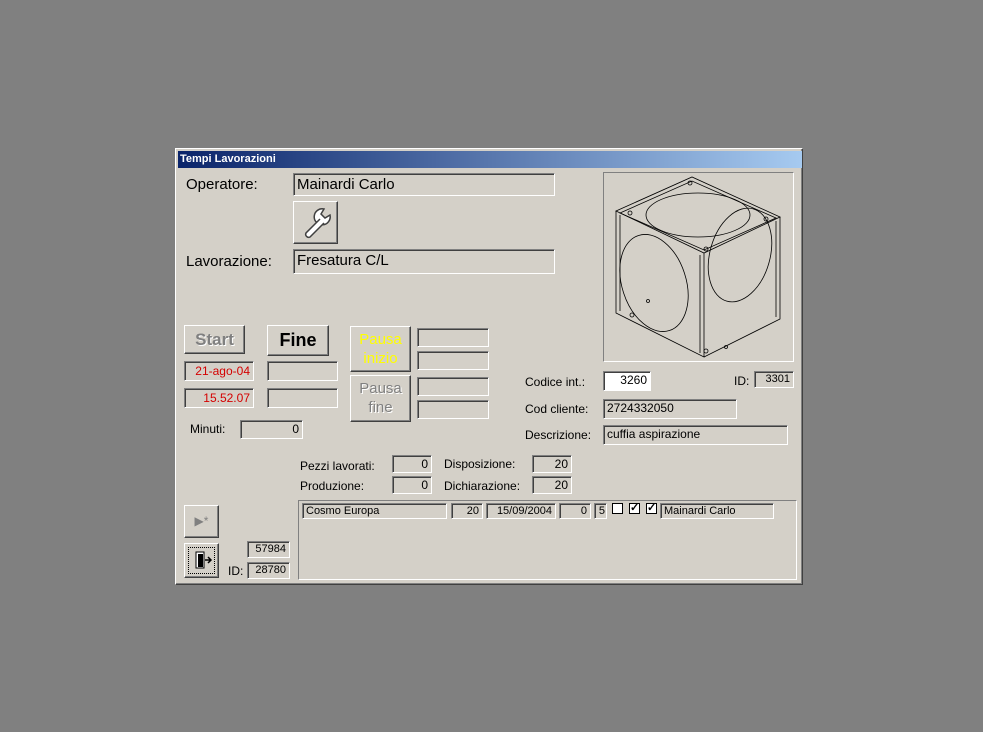 The width and height of the screenshot is (983, 732). Describe the element at coordinates (412, 485) in the screenshot. I see `produzione-field: 0` at that location.